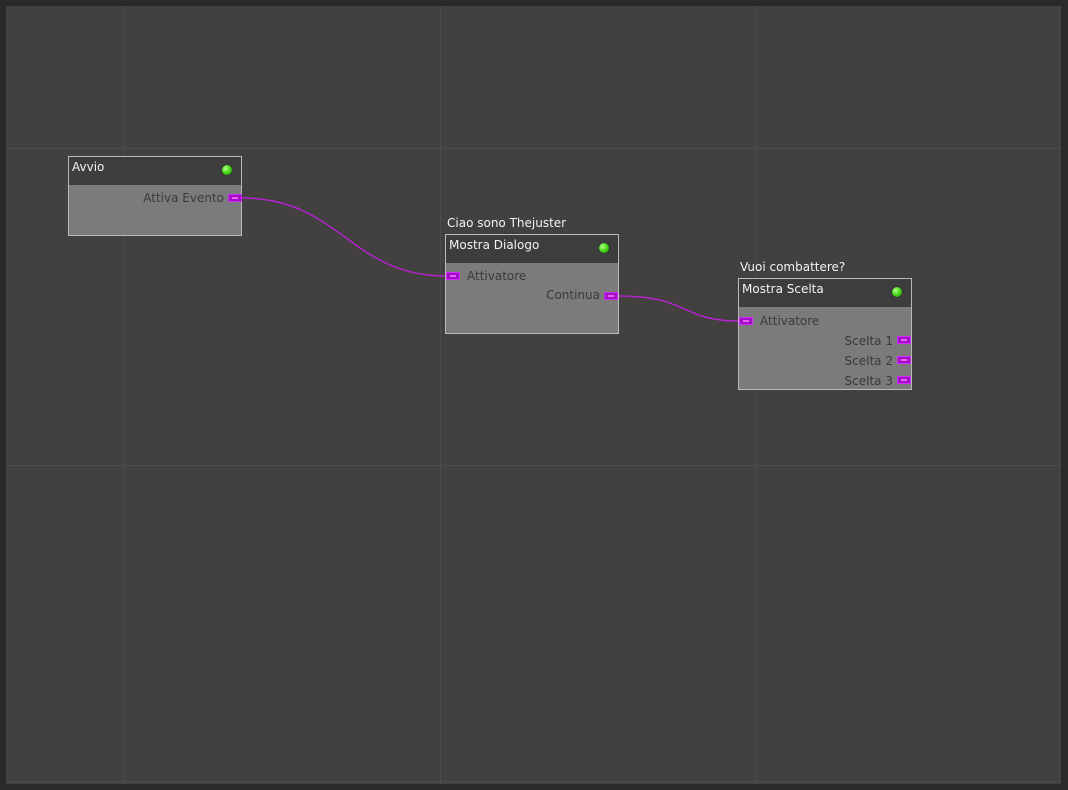  What do you see at coordinates (507, 223) in the screenshot?
I see `node-caption: Ciao sono Thejuster` at bounding box center [507, 223].